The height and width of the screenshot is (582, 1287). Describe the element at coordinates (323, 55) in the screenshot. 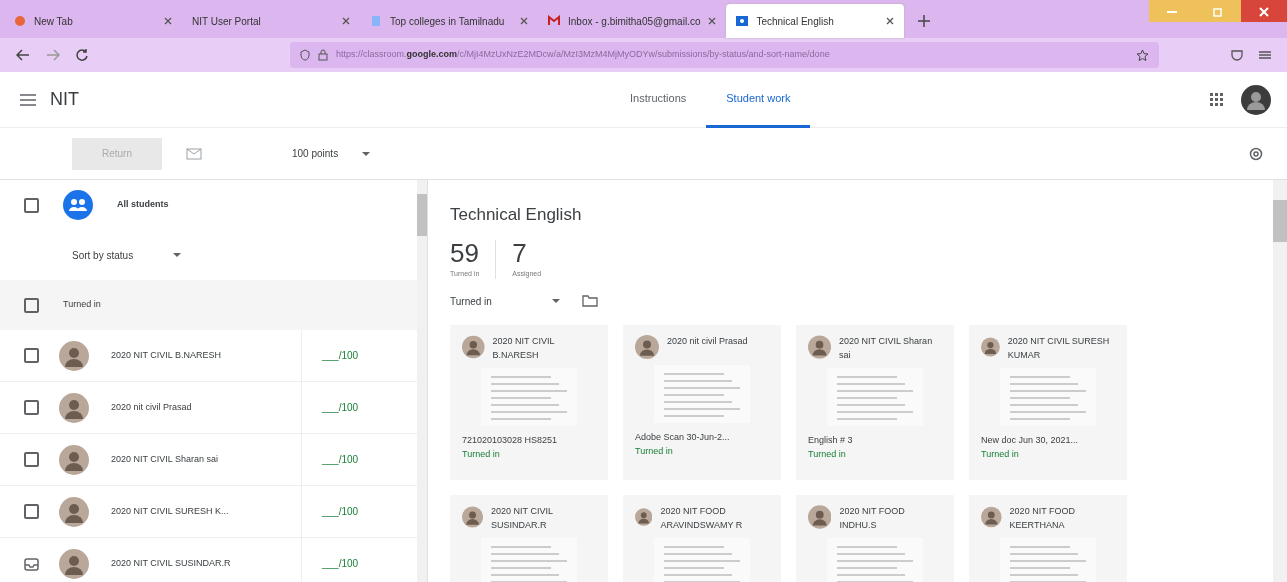

I see `lock-icon` at that location.